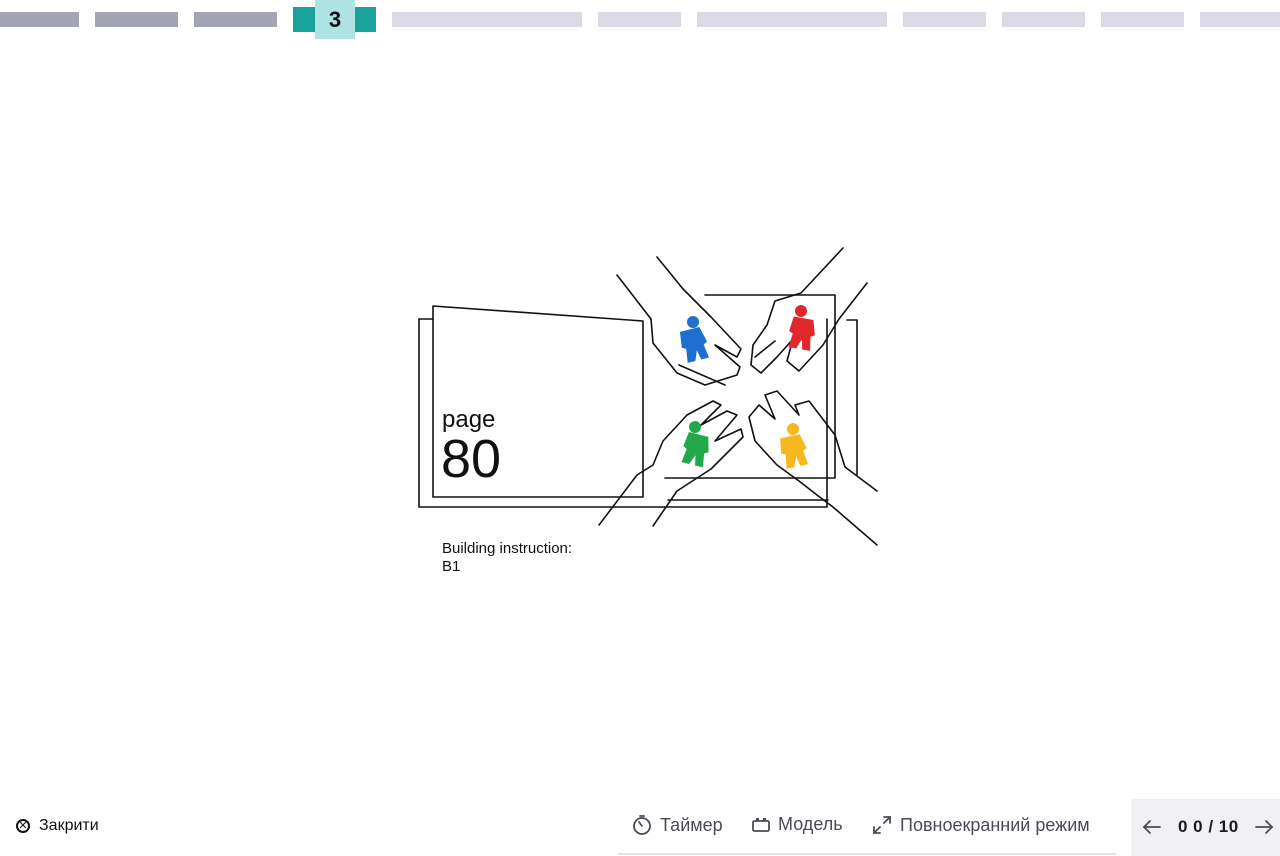 Image resolution: width=1280 pixels, height=856 pixels. I want to click on step-current: 3, so click(334, 19).